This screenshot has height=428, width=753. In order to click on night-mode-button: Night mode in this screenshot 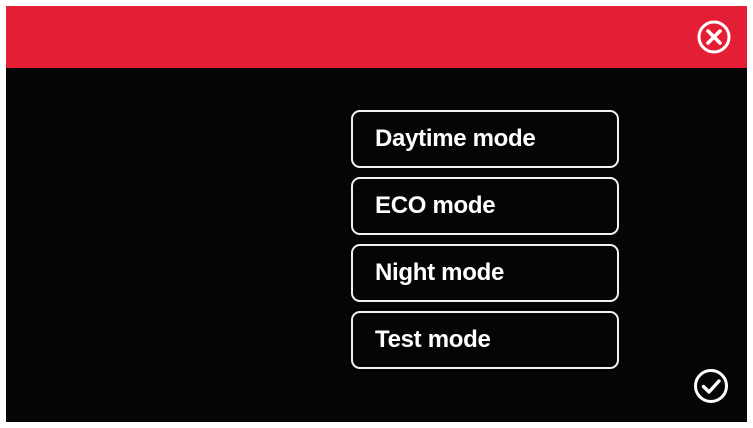, I will do `click(485, 273)`.